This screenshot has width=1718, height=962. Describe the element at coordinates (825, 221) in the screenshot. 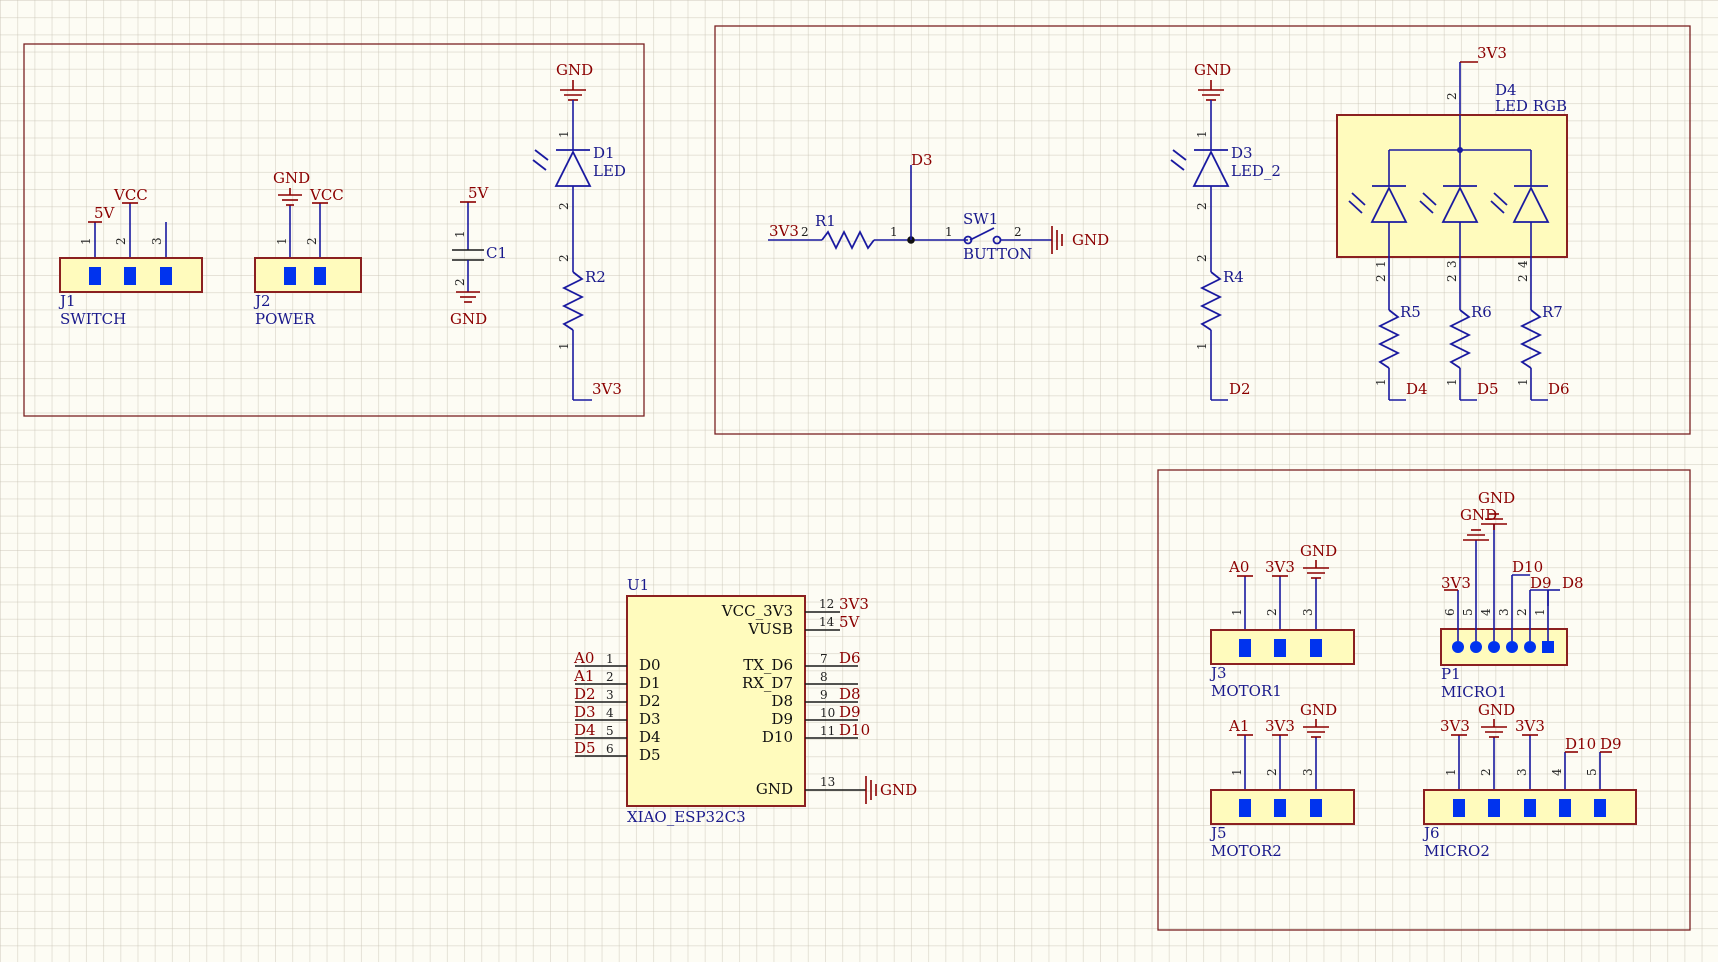

I see `ref-r1: R1` at that location.